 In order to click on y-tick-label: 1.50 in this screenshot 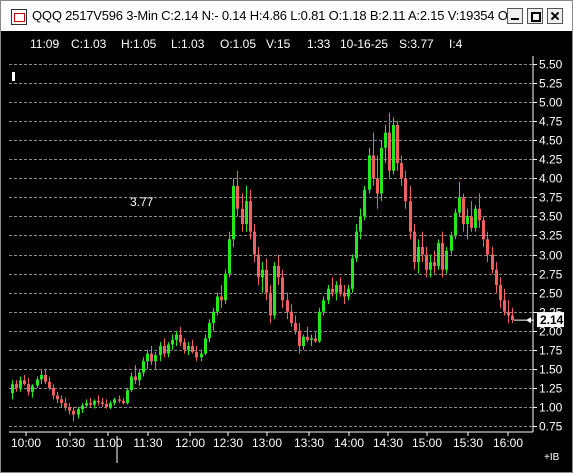, I will do `click(551, 370)`.